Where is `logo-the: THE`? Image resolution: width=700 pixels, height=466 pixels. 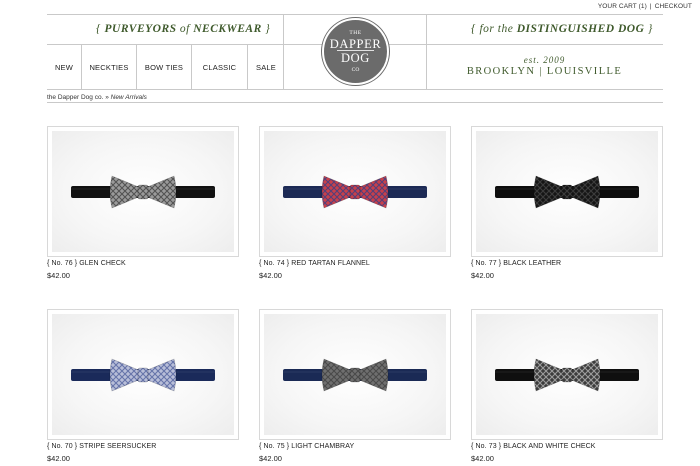 logo-the: THE is located at coordinates (355, 33).